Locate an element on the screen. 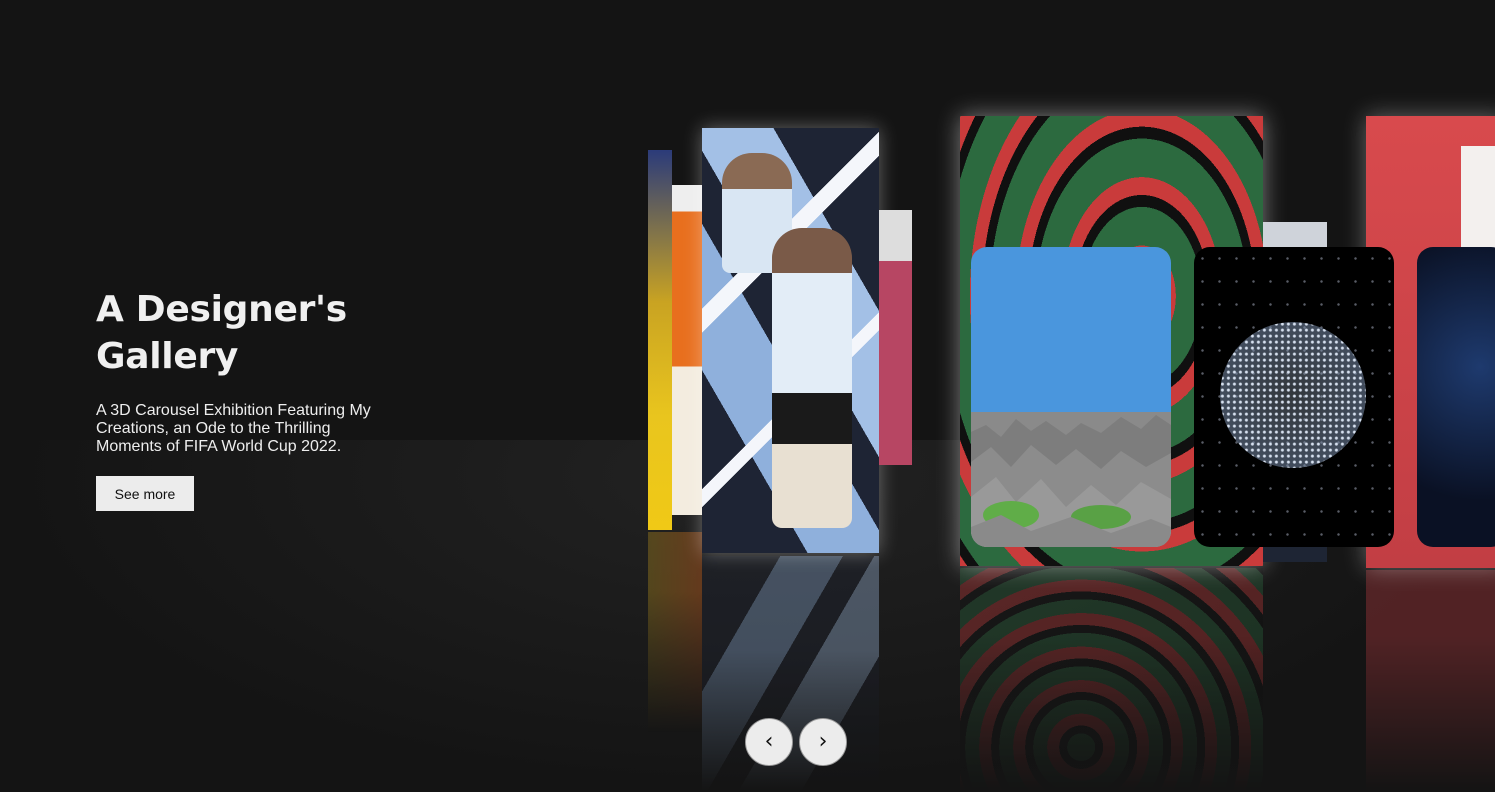 Image resolution: width=1495 pixels, height=792 pixels. particle-sphere-card is located at coordinates (1294, 397).